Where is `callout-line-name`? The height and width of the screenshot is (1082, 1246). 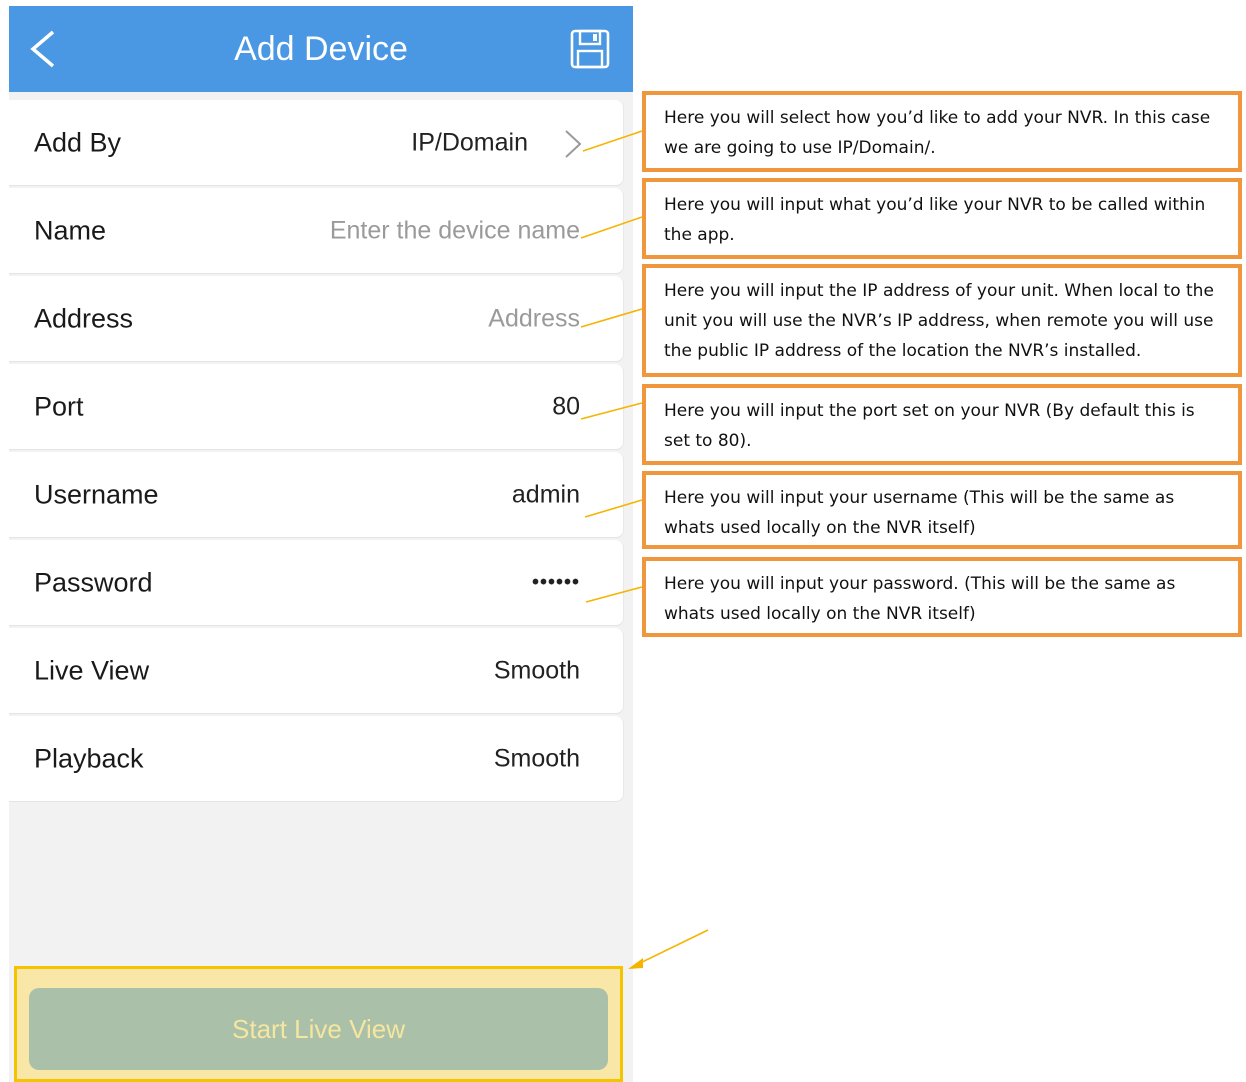 callout-line-name is located at coordinates (611, 227).